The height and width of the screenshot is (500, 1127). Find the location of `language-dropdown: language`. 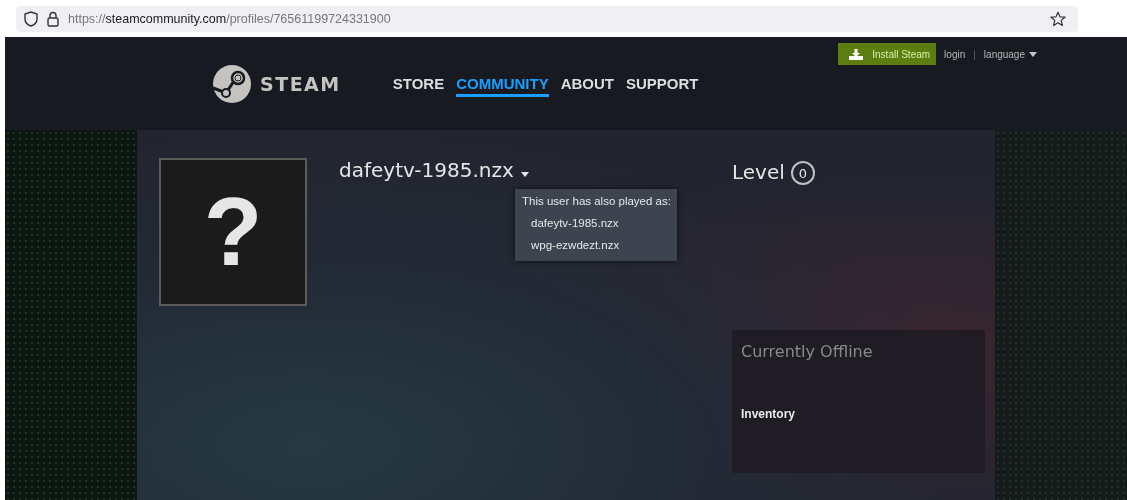

language-dropdown: language is located at coordinates (1010, 54).